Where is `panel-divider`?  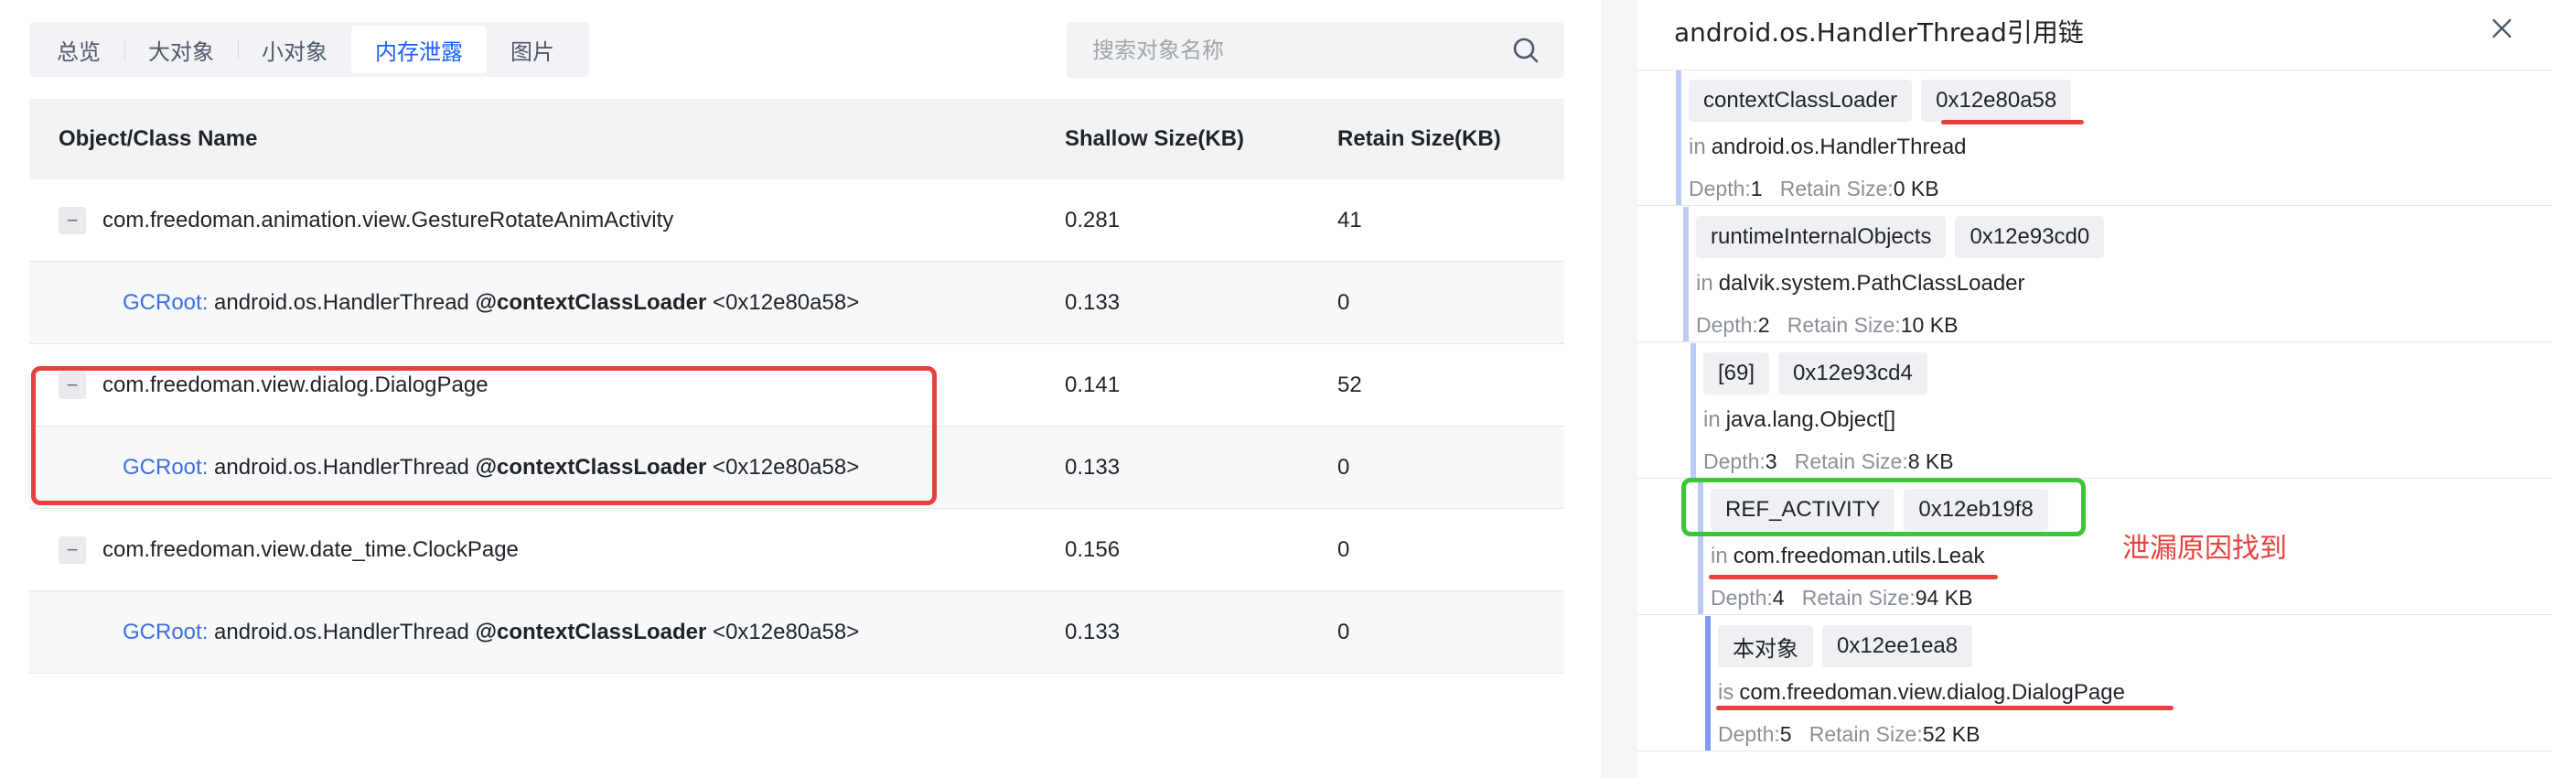
panel-divider is located at coordinates (1619, 389).